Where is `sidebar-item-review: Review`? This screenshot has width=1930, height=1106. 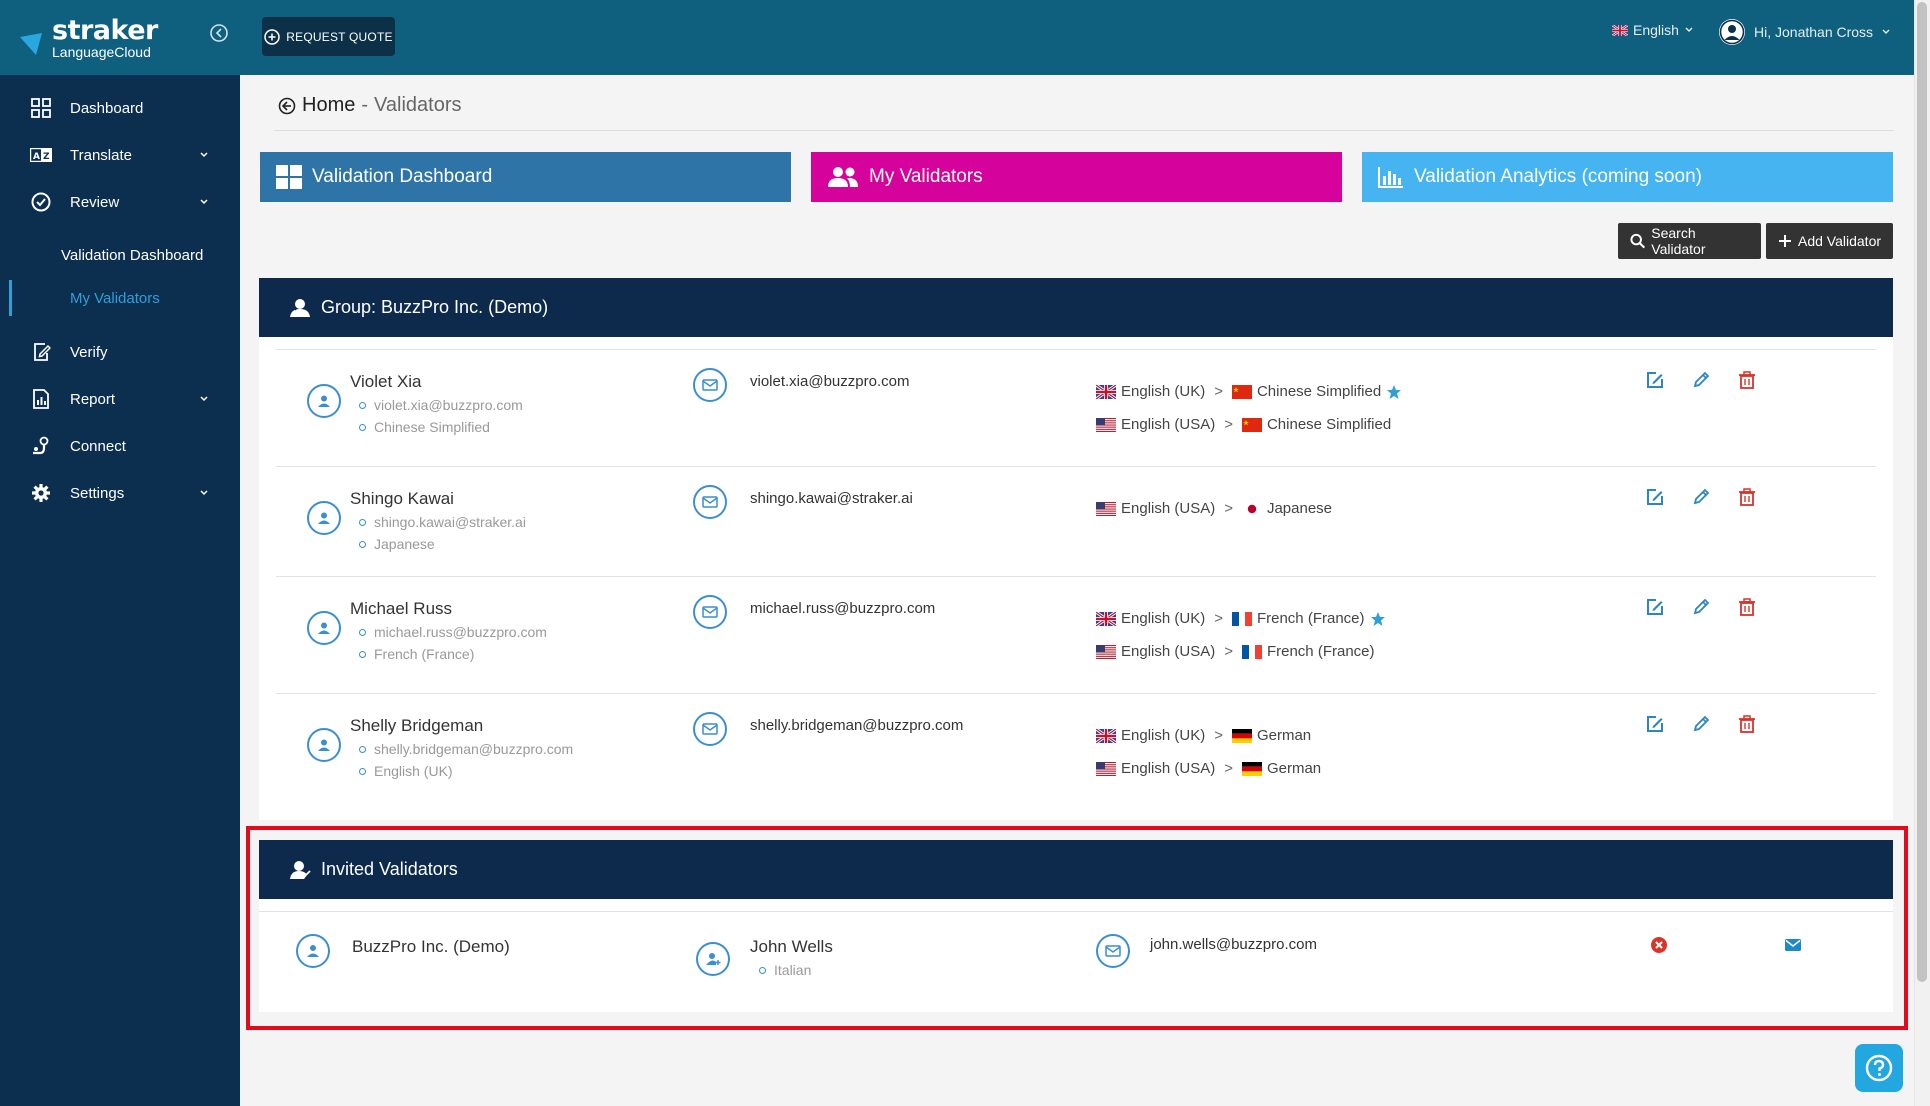
sidebar-item-review: Review is located at coordinates (120, 202).